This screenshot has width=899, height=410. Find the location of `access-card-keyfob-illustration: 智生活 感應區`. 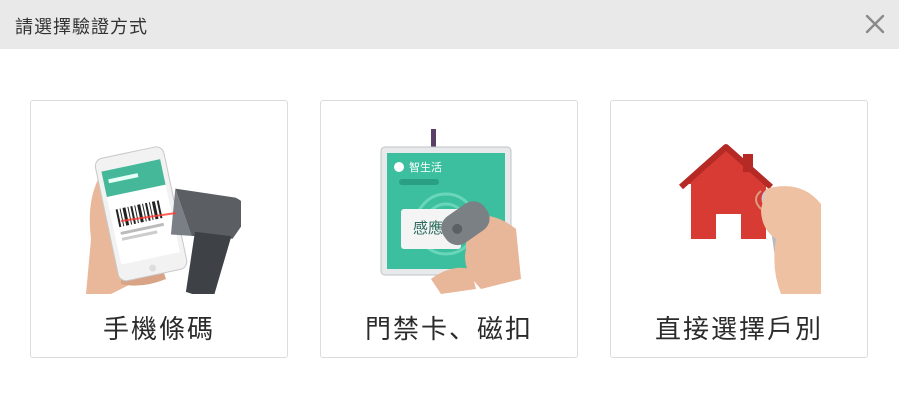

access-card-keyfob-illustration: 智生活 感應區 is located at coordinates (450, 211).